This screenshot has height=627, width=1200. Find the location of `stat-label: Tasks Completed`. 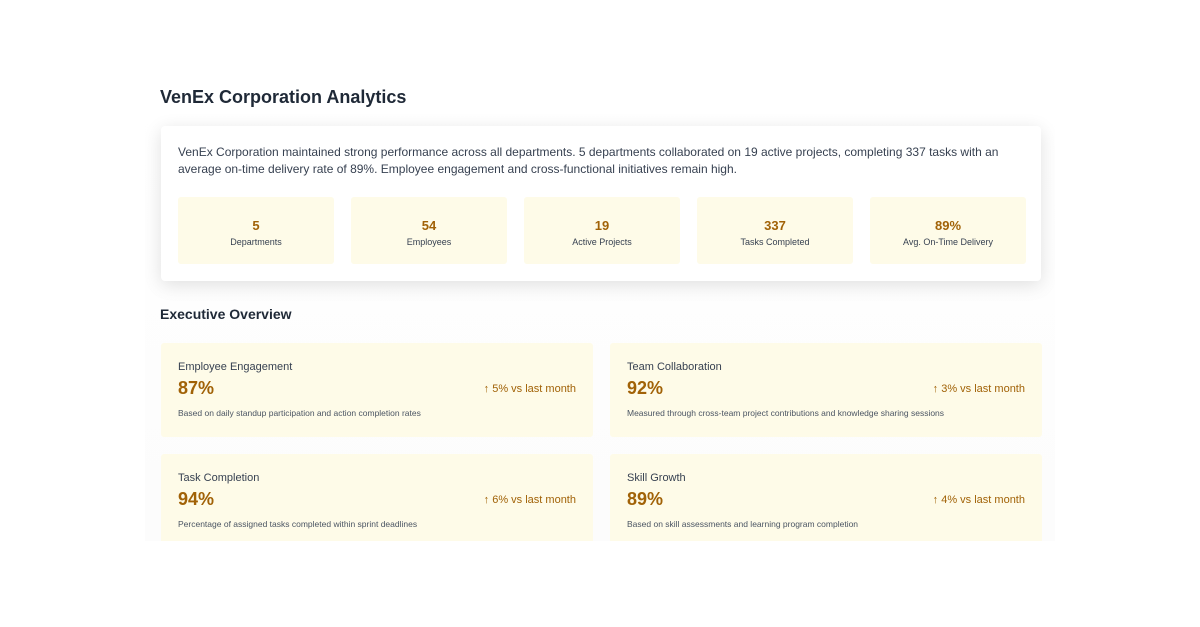

stat-label: Tasks Completed is located at coordinates (775, 242).